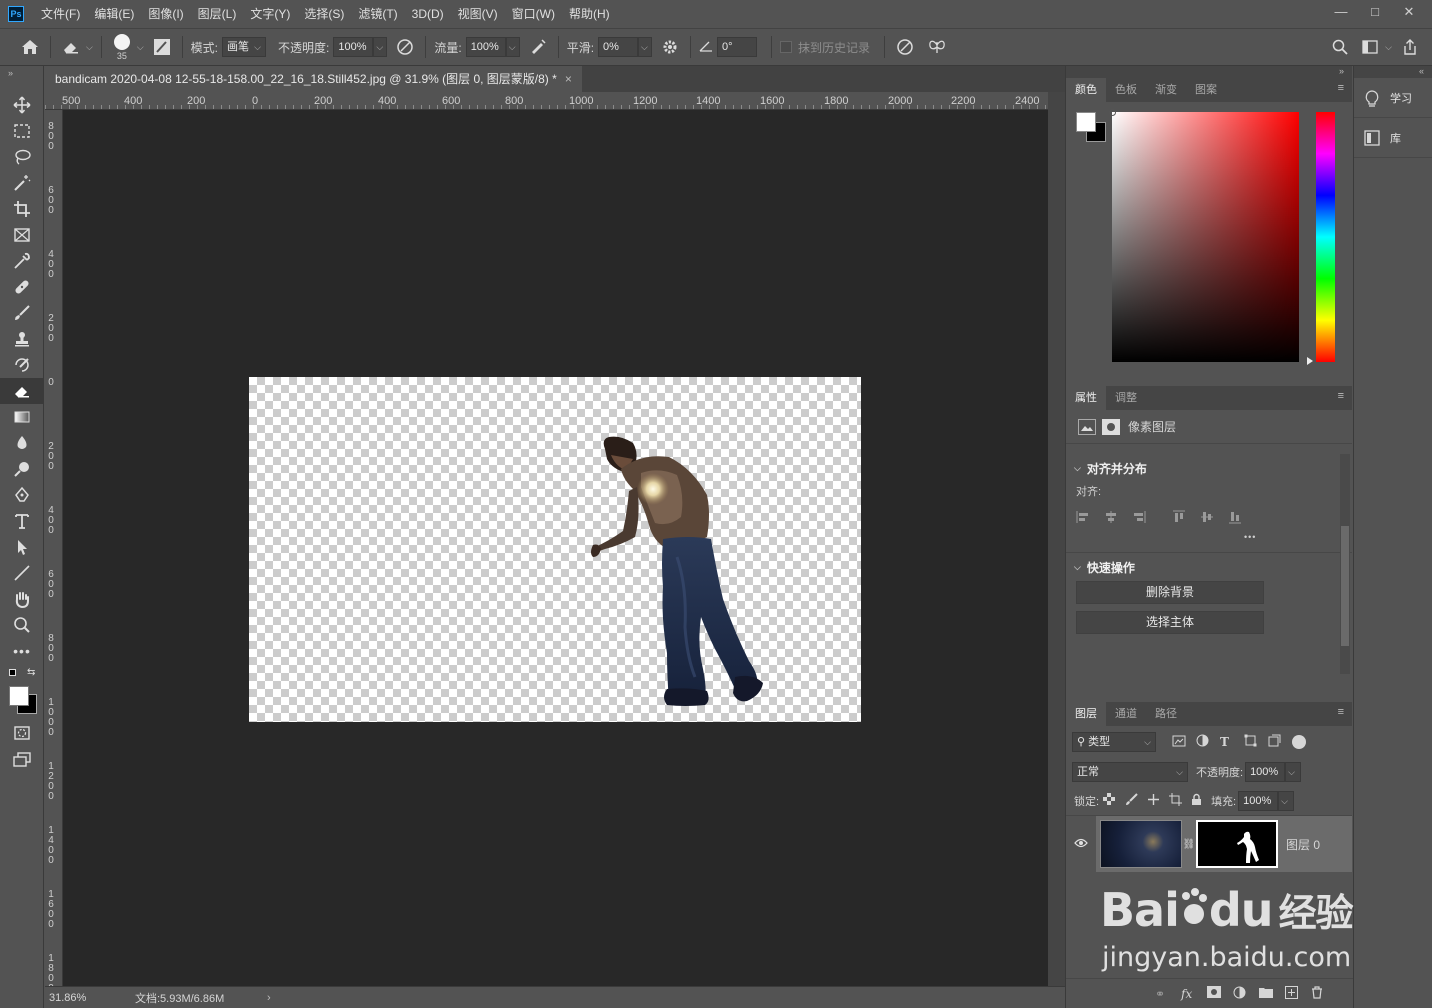 The height and width of the screenshot is (1008, 1432). I want to click on layer-name: 图层 0, so click(1303, 844).